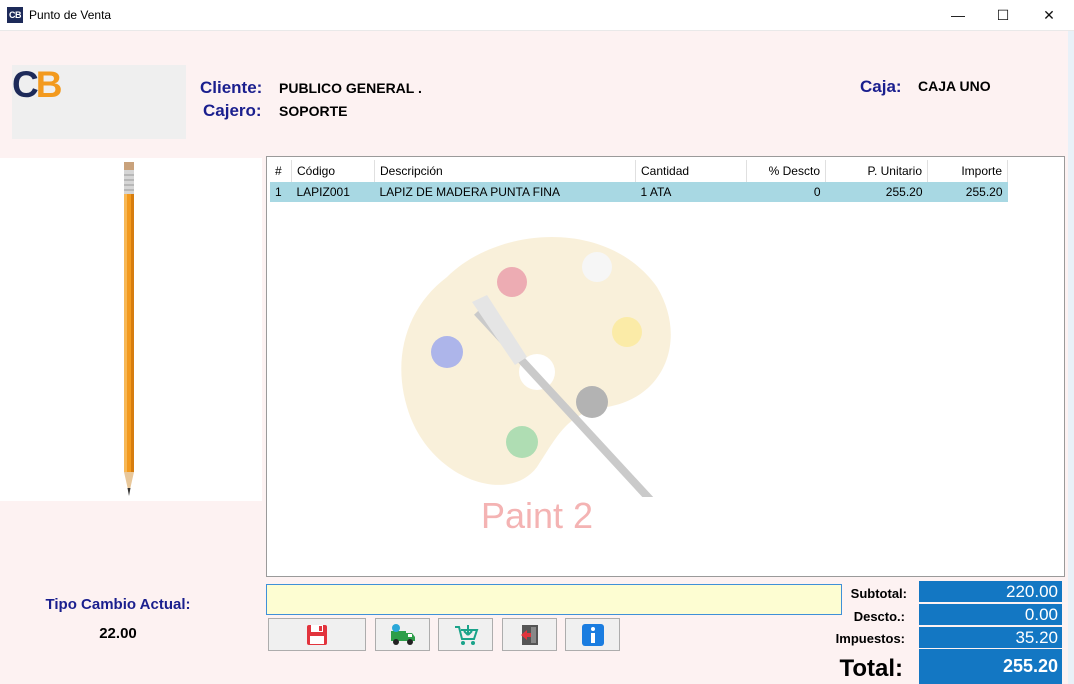 Image resolution: width=1074 pixels, height=684 pixels. What do you see at coordinates (876, 192) in the screenshot?
I see `cell-p-unitario: 255.20` at bounding box center [876, 192].